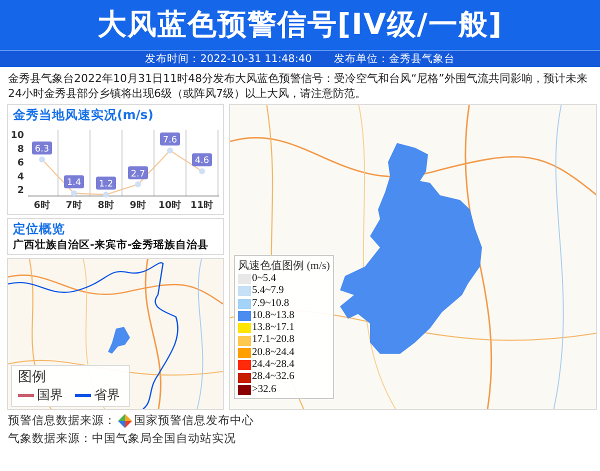  I want to click on x-tick-label: 7时, so click(74, 205).